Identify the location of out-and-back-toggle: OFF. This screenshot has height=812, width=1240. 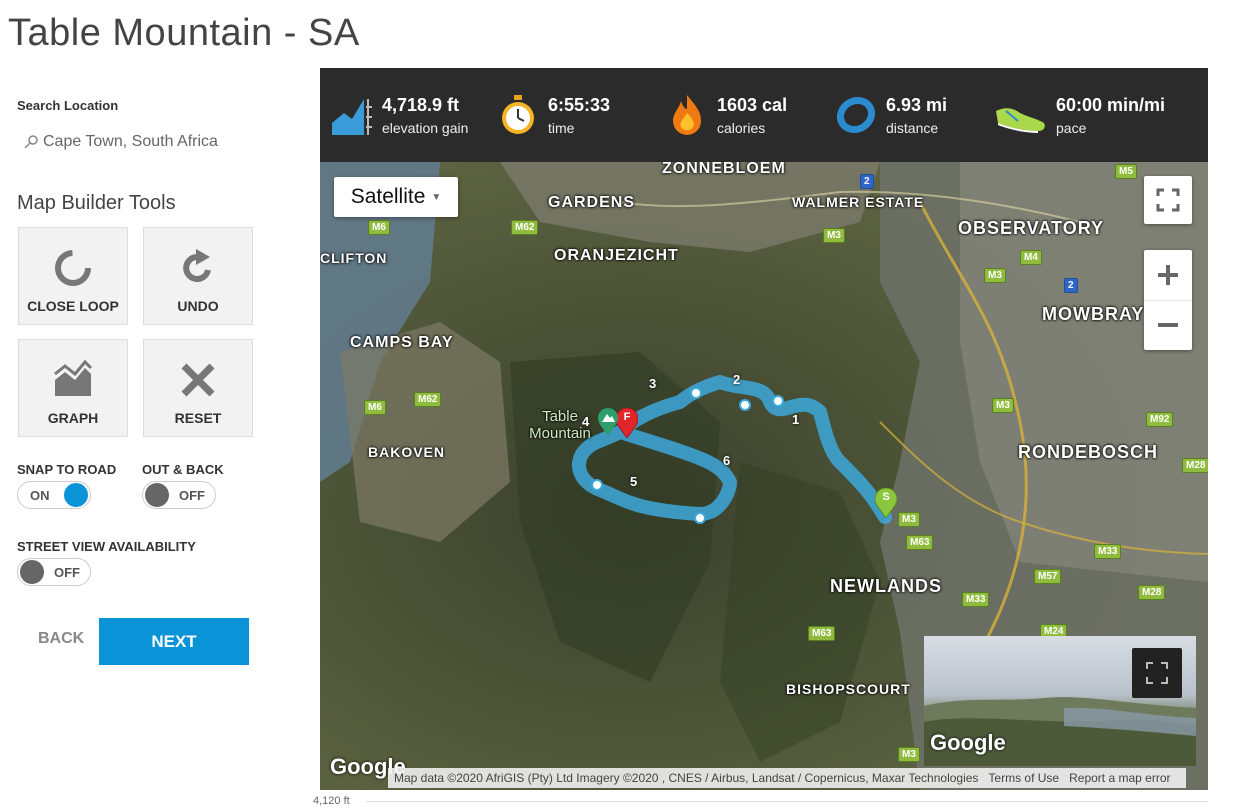
(179, 495).